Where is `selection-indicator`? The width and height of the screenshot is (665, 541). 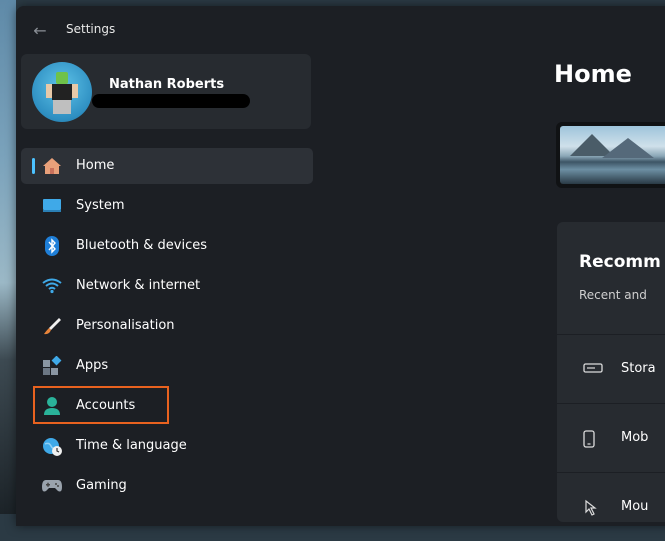 selection-indicator is located at coordinates (33, 166).